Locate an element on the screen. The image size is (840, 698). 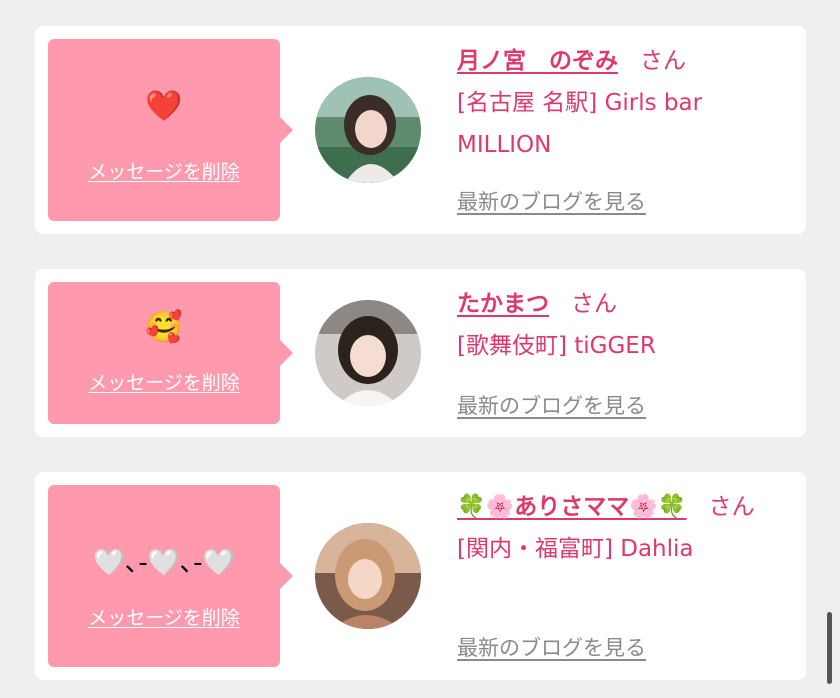
message-bubble: 🤍､-🤍､-🤍 メッセージを削除 is located at coordinates (170, 576).